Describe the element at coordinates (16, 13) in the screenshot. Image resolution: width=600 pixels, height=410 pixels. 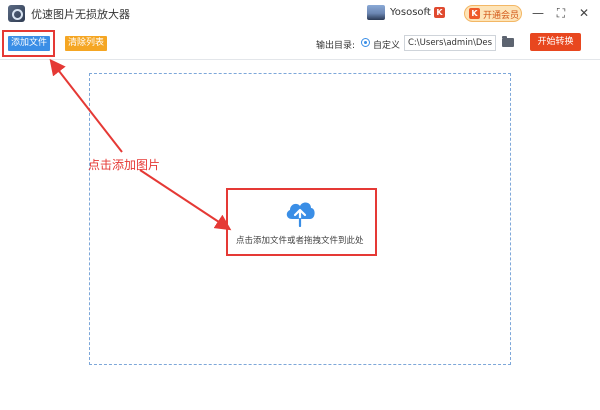
I see `app-logo-icon` at that location.